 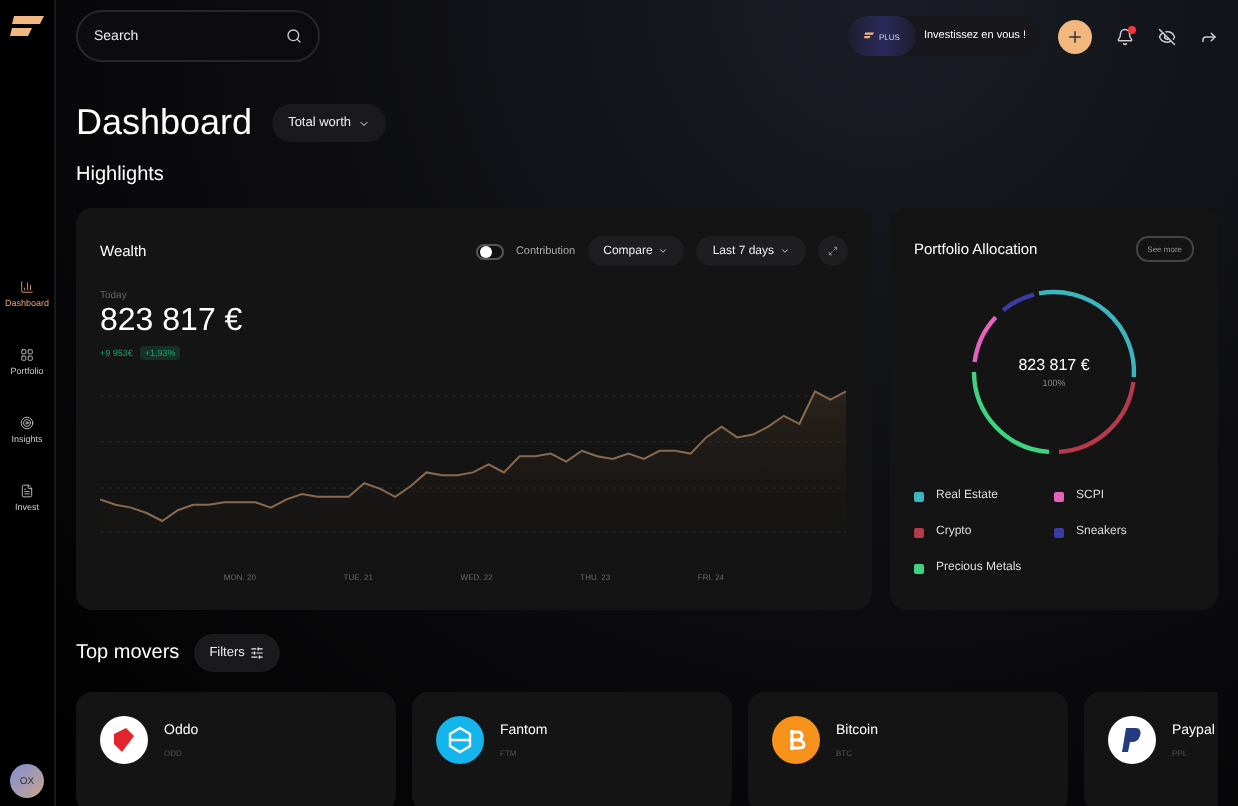 What do you see at coordinates (1054, 365) in the screenshot?
I see `total-value: 823 817 €` at bounding box center [1054, 365].